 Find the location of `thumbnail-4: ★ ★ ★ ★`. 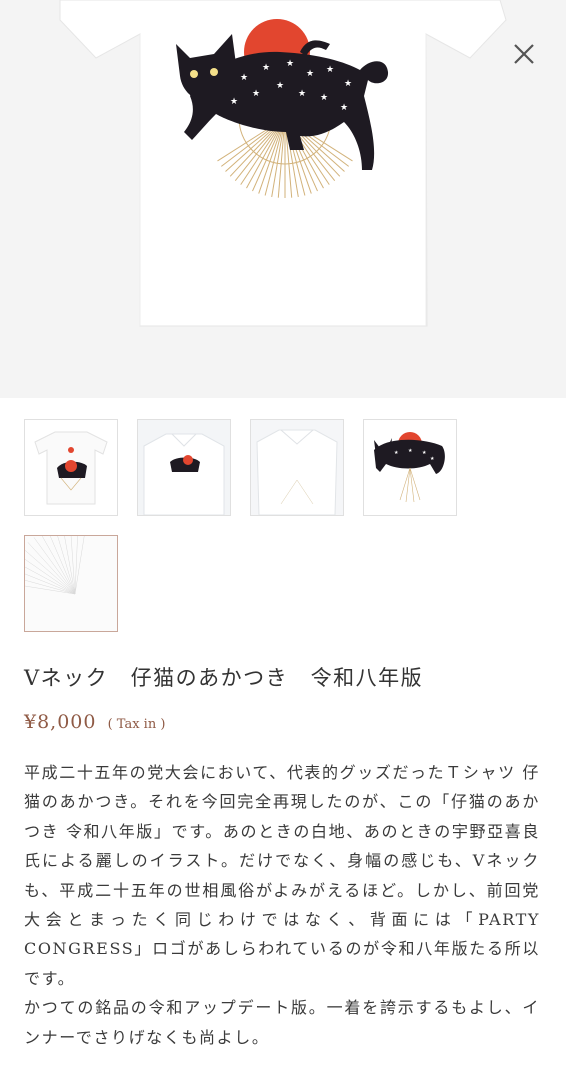

thumbnail-4: ★ ★ ★ ★ is located at coordinates (410, 467).